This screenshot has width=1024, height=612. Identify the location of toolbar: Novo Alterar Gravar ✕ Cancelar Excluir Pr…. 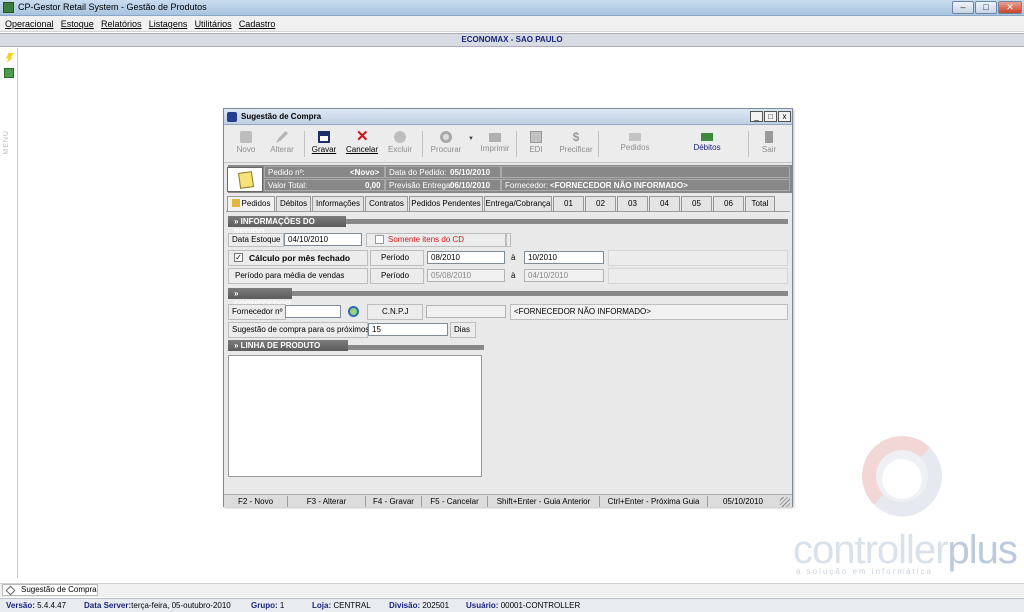
(508, 144).